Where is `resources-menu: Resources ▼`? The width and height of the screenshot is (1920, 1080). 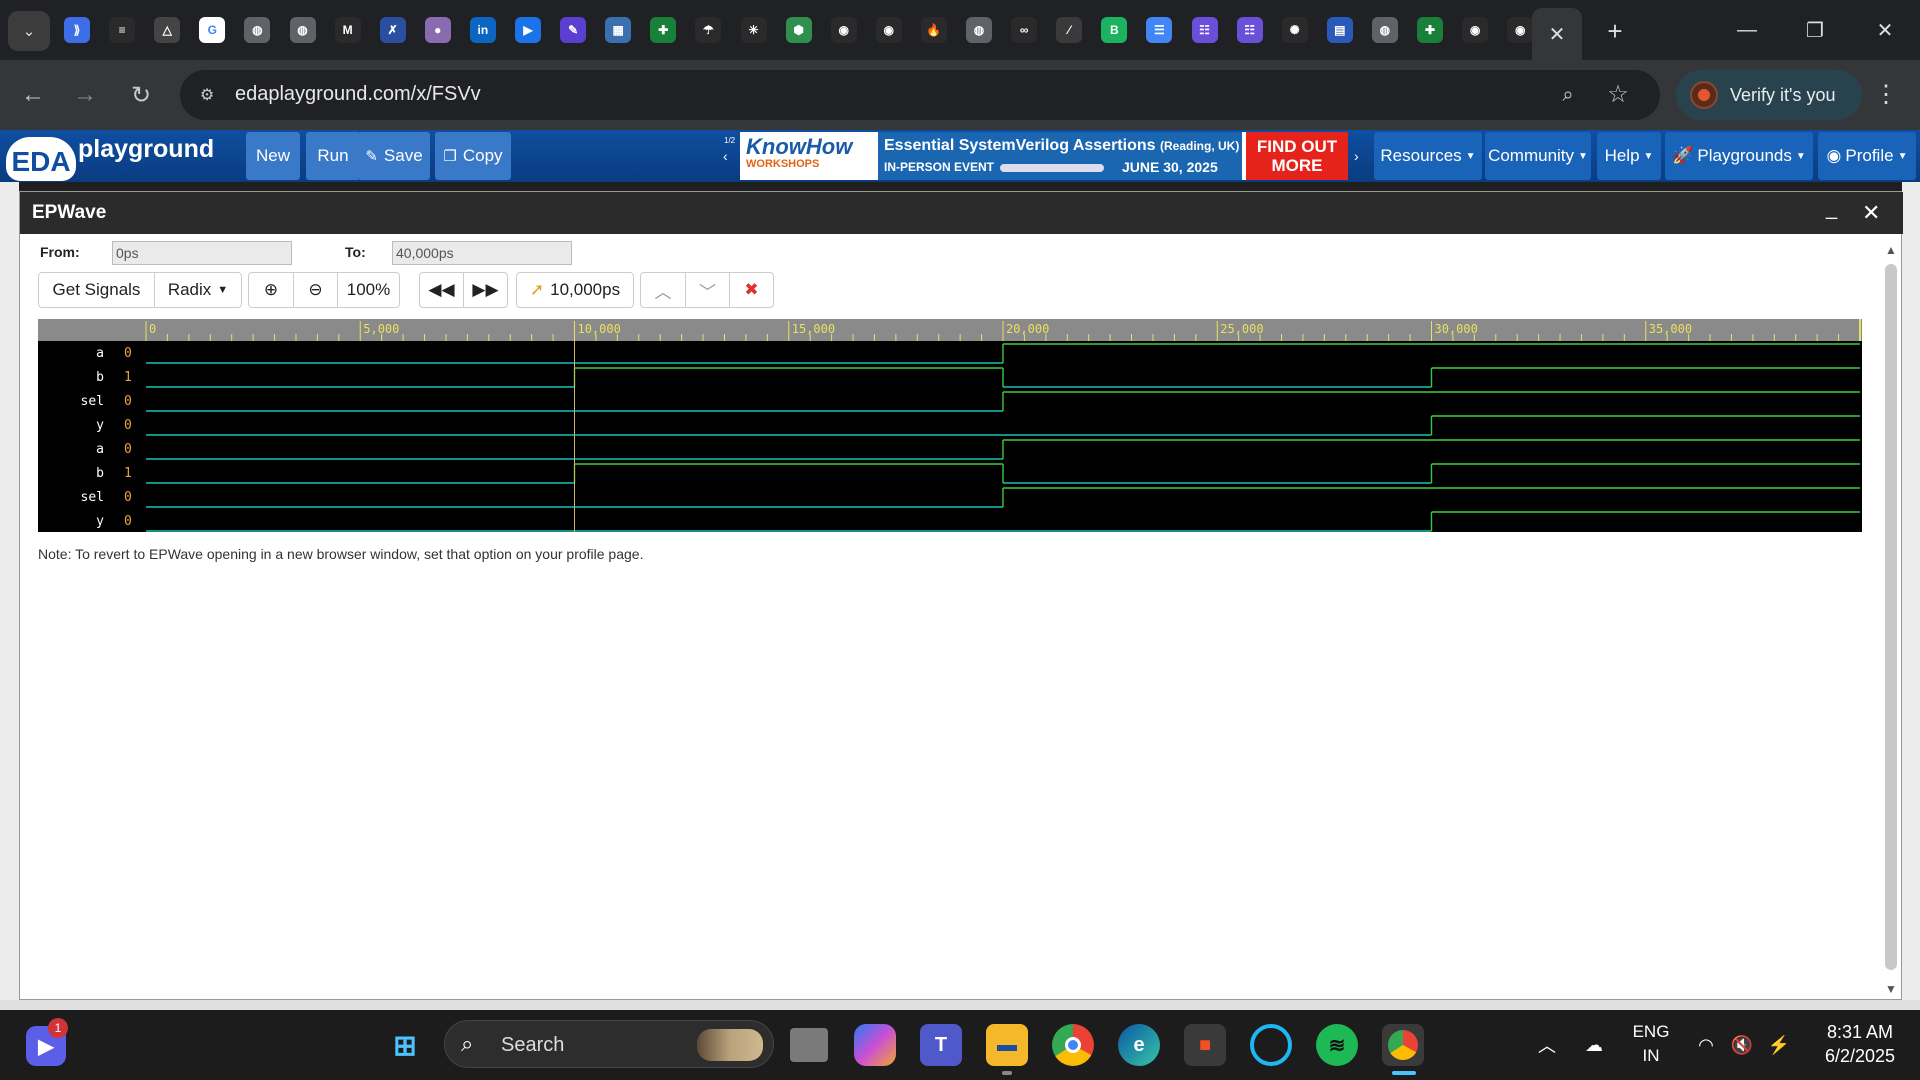
resources-menu: Resources ▼ is located at coordinates (1428, 156).